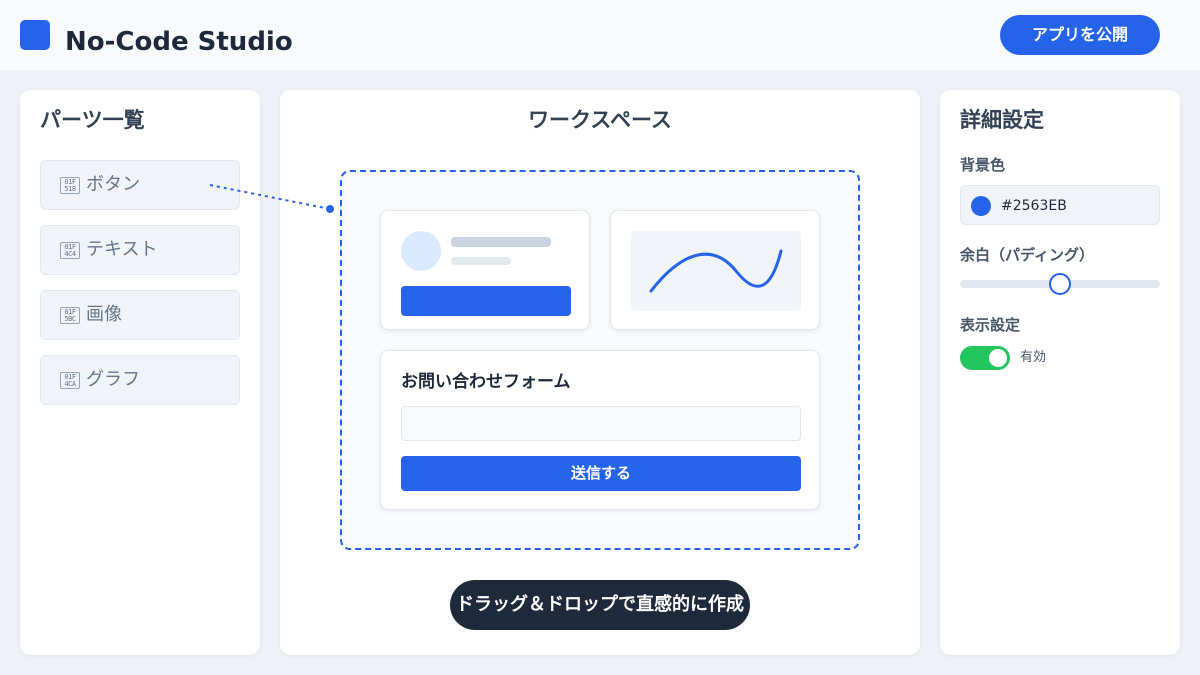 The width and height of the screenshot is (1200, 675). What do you see at coordinates (485, 270) in the screenshot?
I see `profile-card` at bounding box center [485, 270].